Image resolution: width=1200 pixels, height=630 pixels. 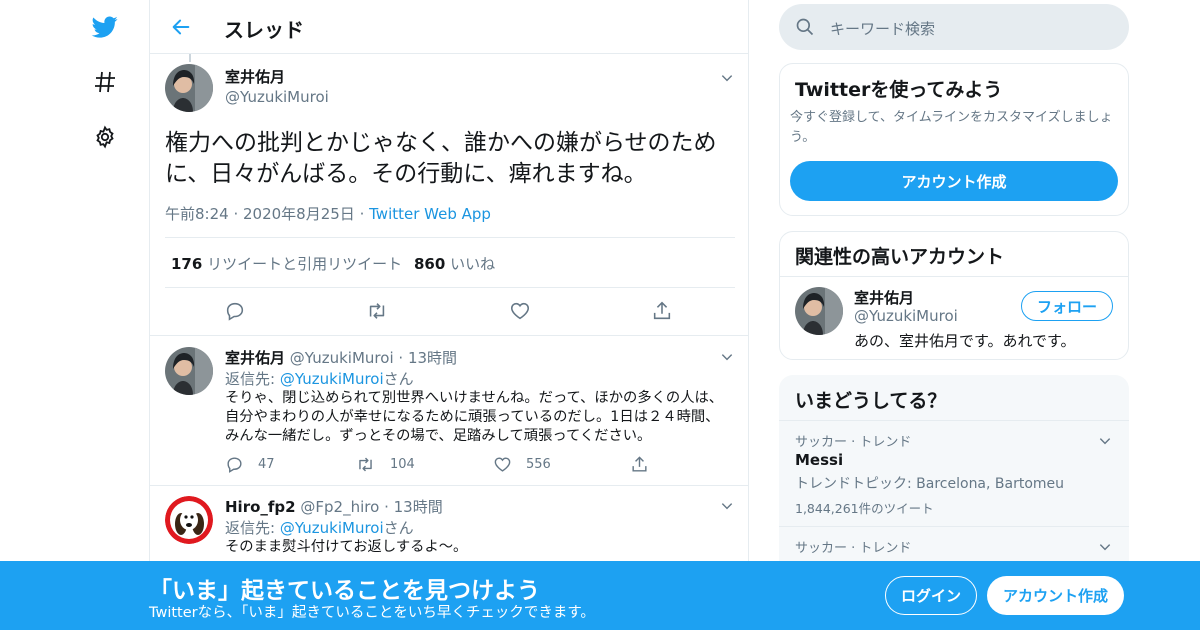 I want to click on retweet-count: 104, so click(x=402, y=464).